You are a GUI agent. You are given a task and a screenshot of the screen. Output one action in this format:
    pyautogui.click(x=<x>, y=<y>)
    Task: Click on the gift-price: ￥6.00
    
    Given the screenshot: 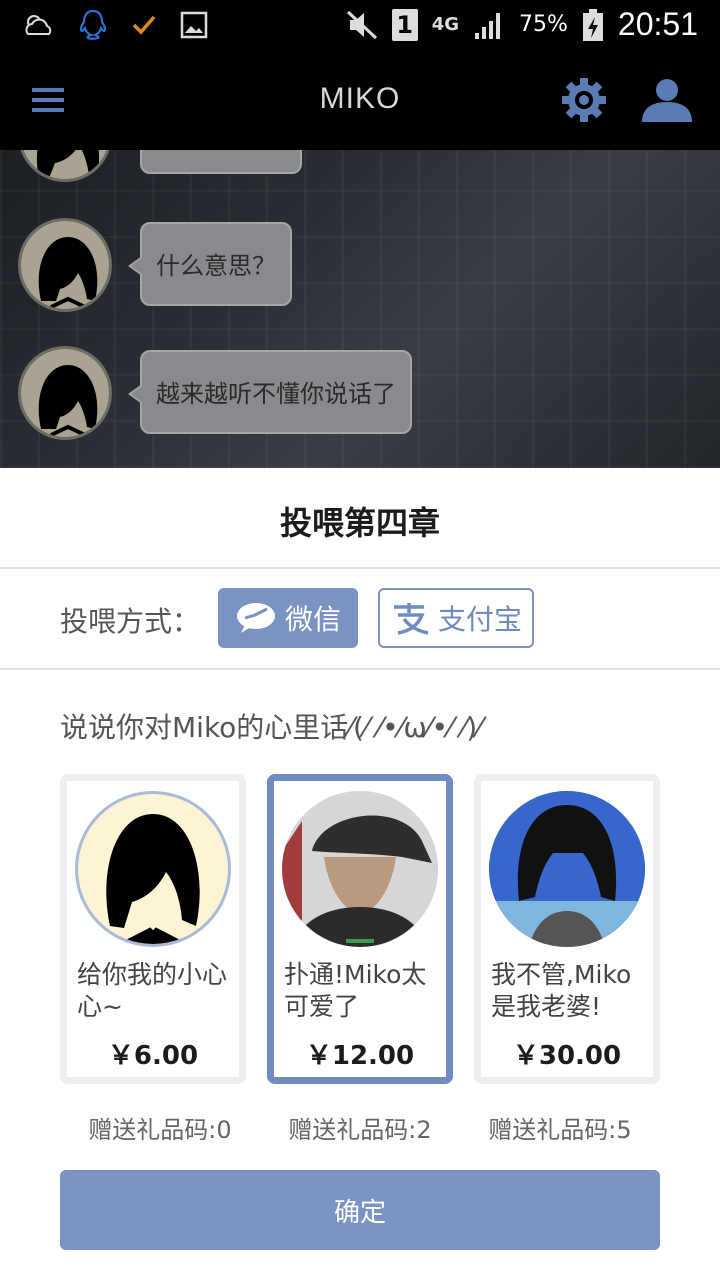 What is the action you would take?
    pyautogui.click(x=153, y=1056)
    